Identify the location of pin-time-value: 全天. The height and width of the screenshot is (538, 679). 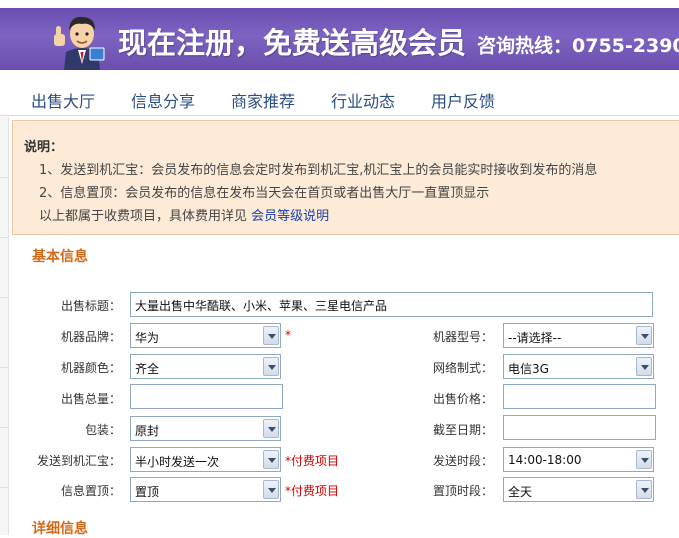
(520, 492).